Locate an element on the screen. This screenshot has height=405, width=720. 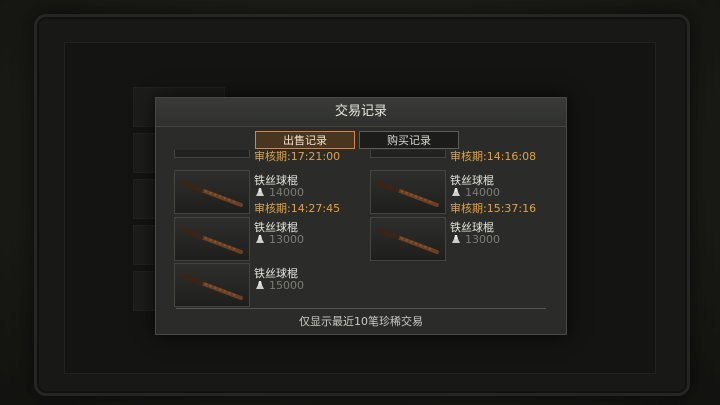
list-item: 铁丝球棍 15000 is located at coordinates (265, 285).